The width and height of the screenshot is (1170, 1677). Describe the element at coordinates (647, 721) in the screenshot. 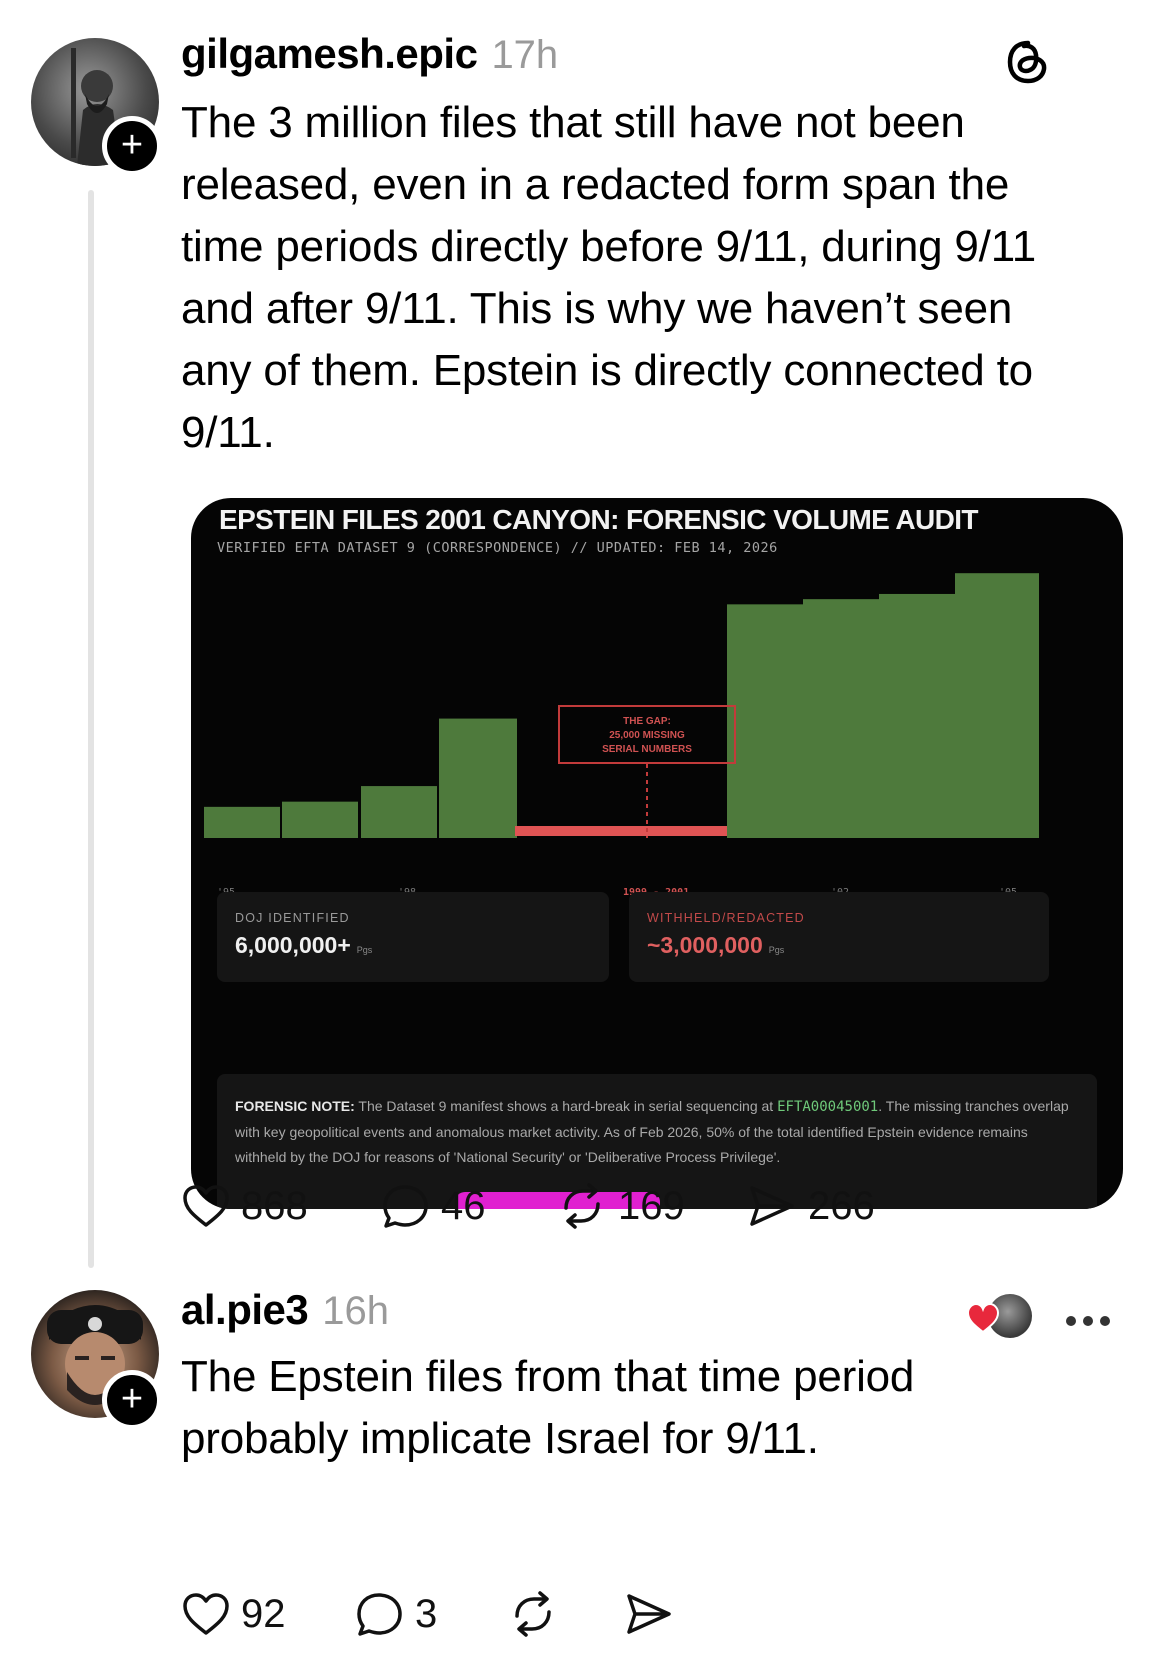

I see `gap-label-line: THE GAP:` at that location.